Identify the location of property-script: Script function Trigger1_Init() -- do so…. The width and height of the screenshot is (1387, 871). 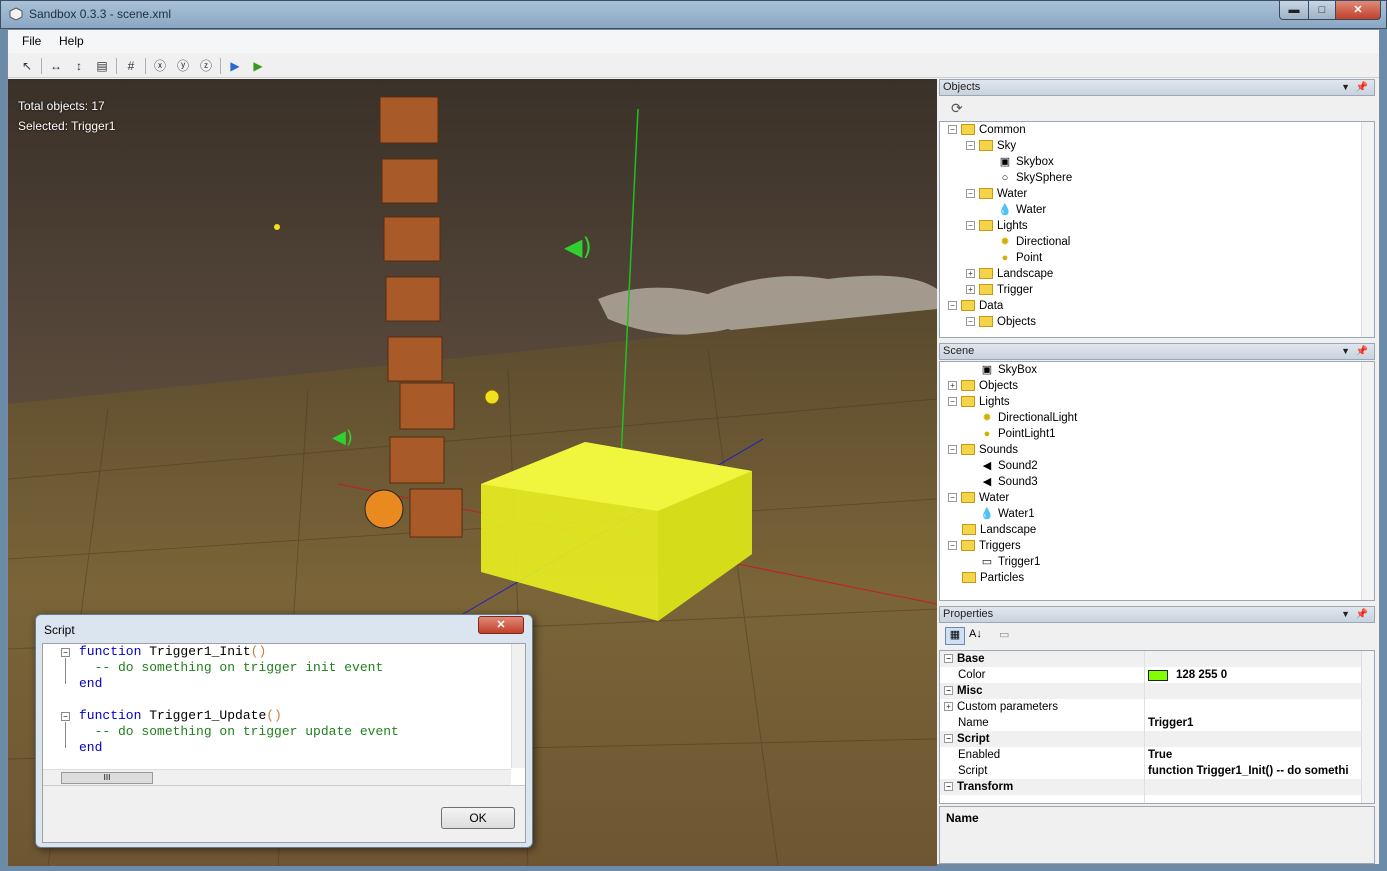
(1152, 771).